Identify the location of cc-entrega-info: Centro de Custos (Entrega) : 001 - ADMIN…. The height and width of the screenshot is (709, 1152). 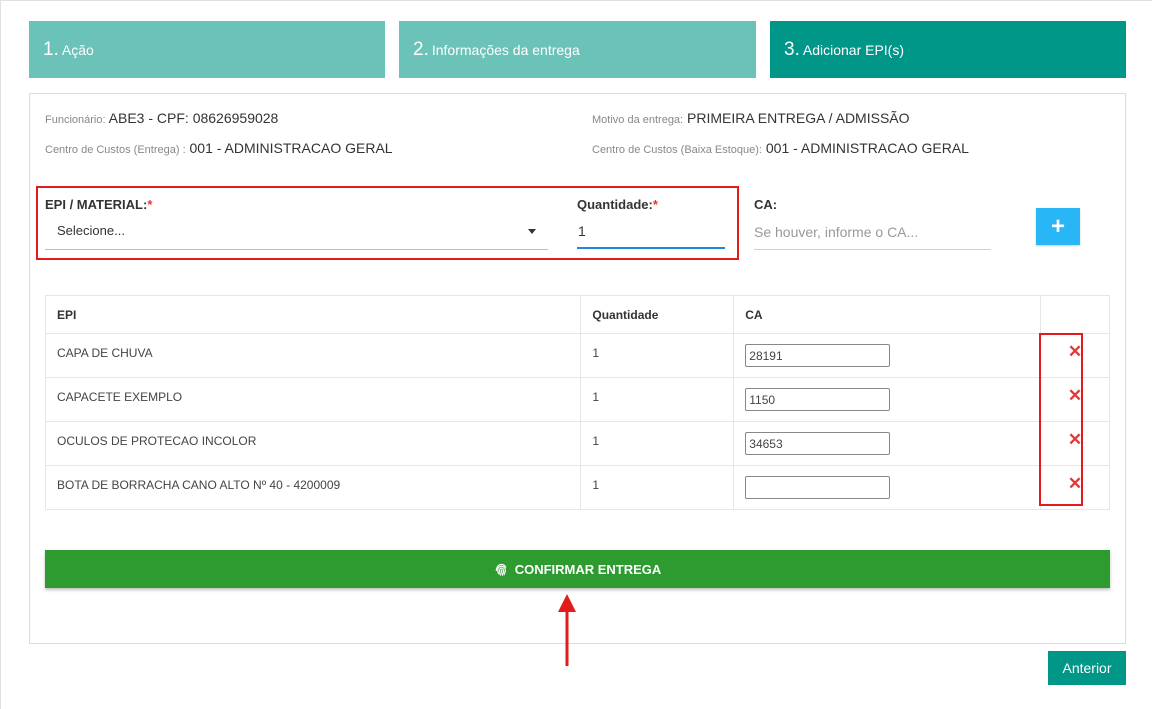
(219, 148).